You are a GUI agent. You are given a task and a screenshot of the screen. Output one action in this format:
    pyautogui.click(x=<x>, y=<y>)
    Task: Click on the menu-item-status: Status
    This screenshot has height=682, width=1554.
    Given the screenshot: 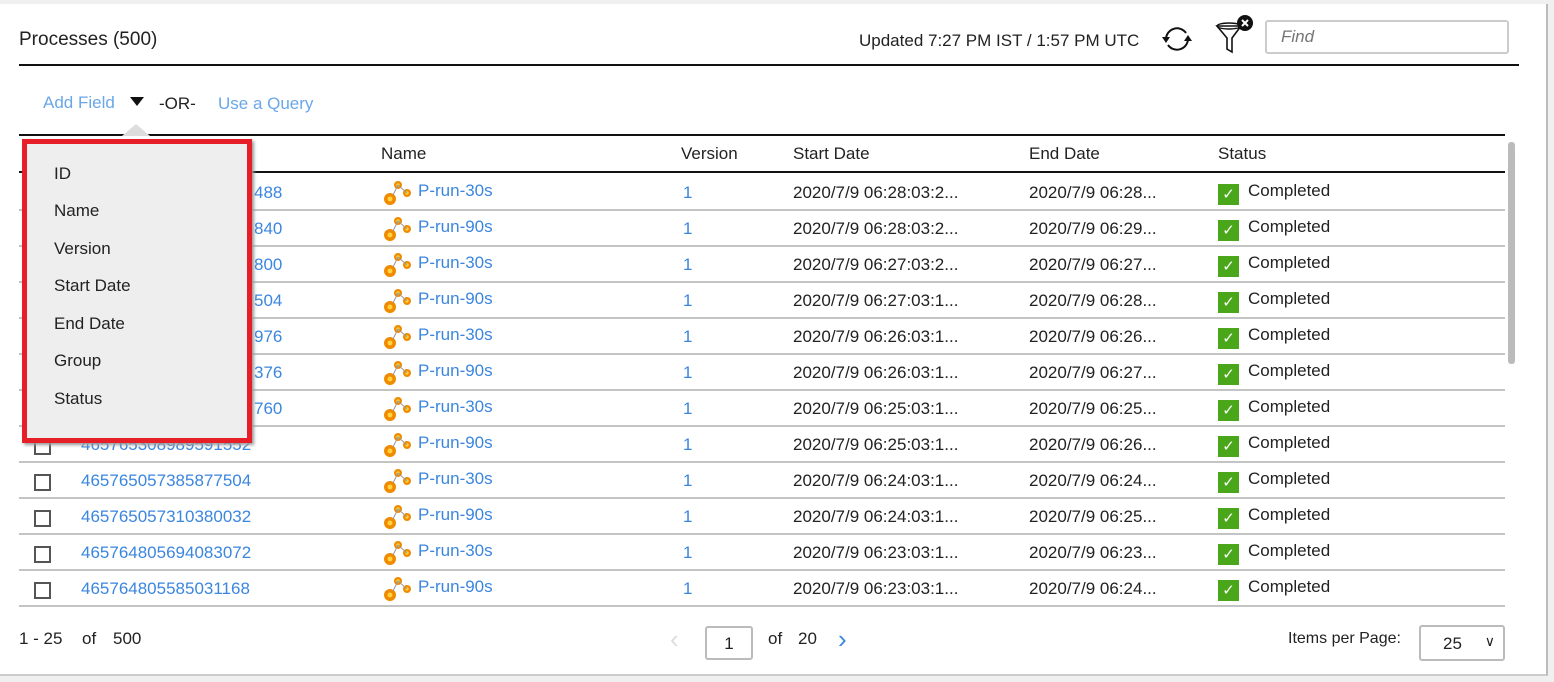 What is the action you would take?
    pyautogui.click(x=78, y=399)
    